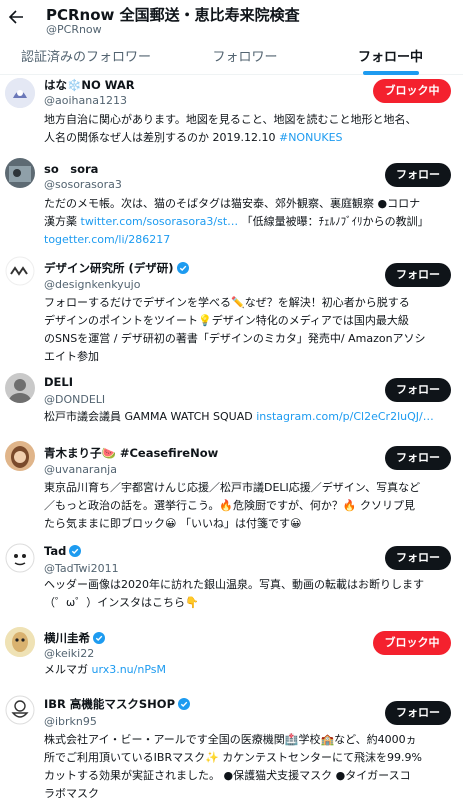 This screenshot has height=803, width=463. I want to click on user-name: so sora, so click(71, 169).